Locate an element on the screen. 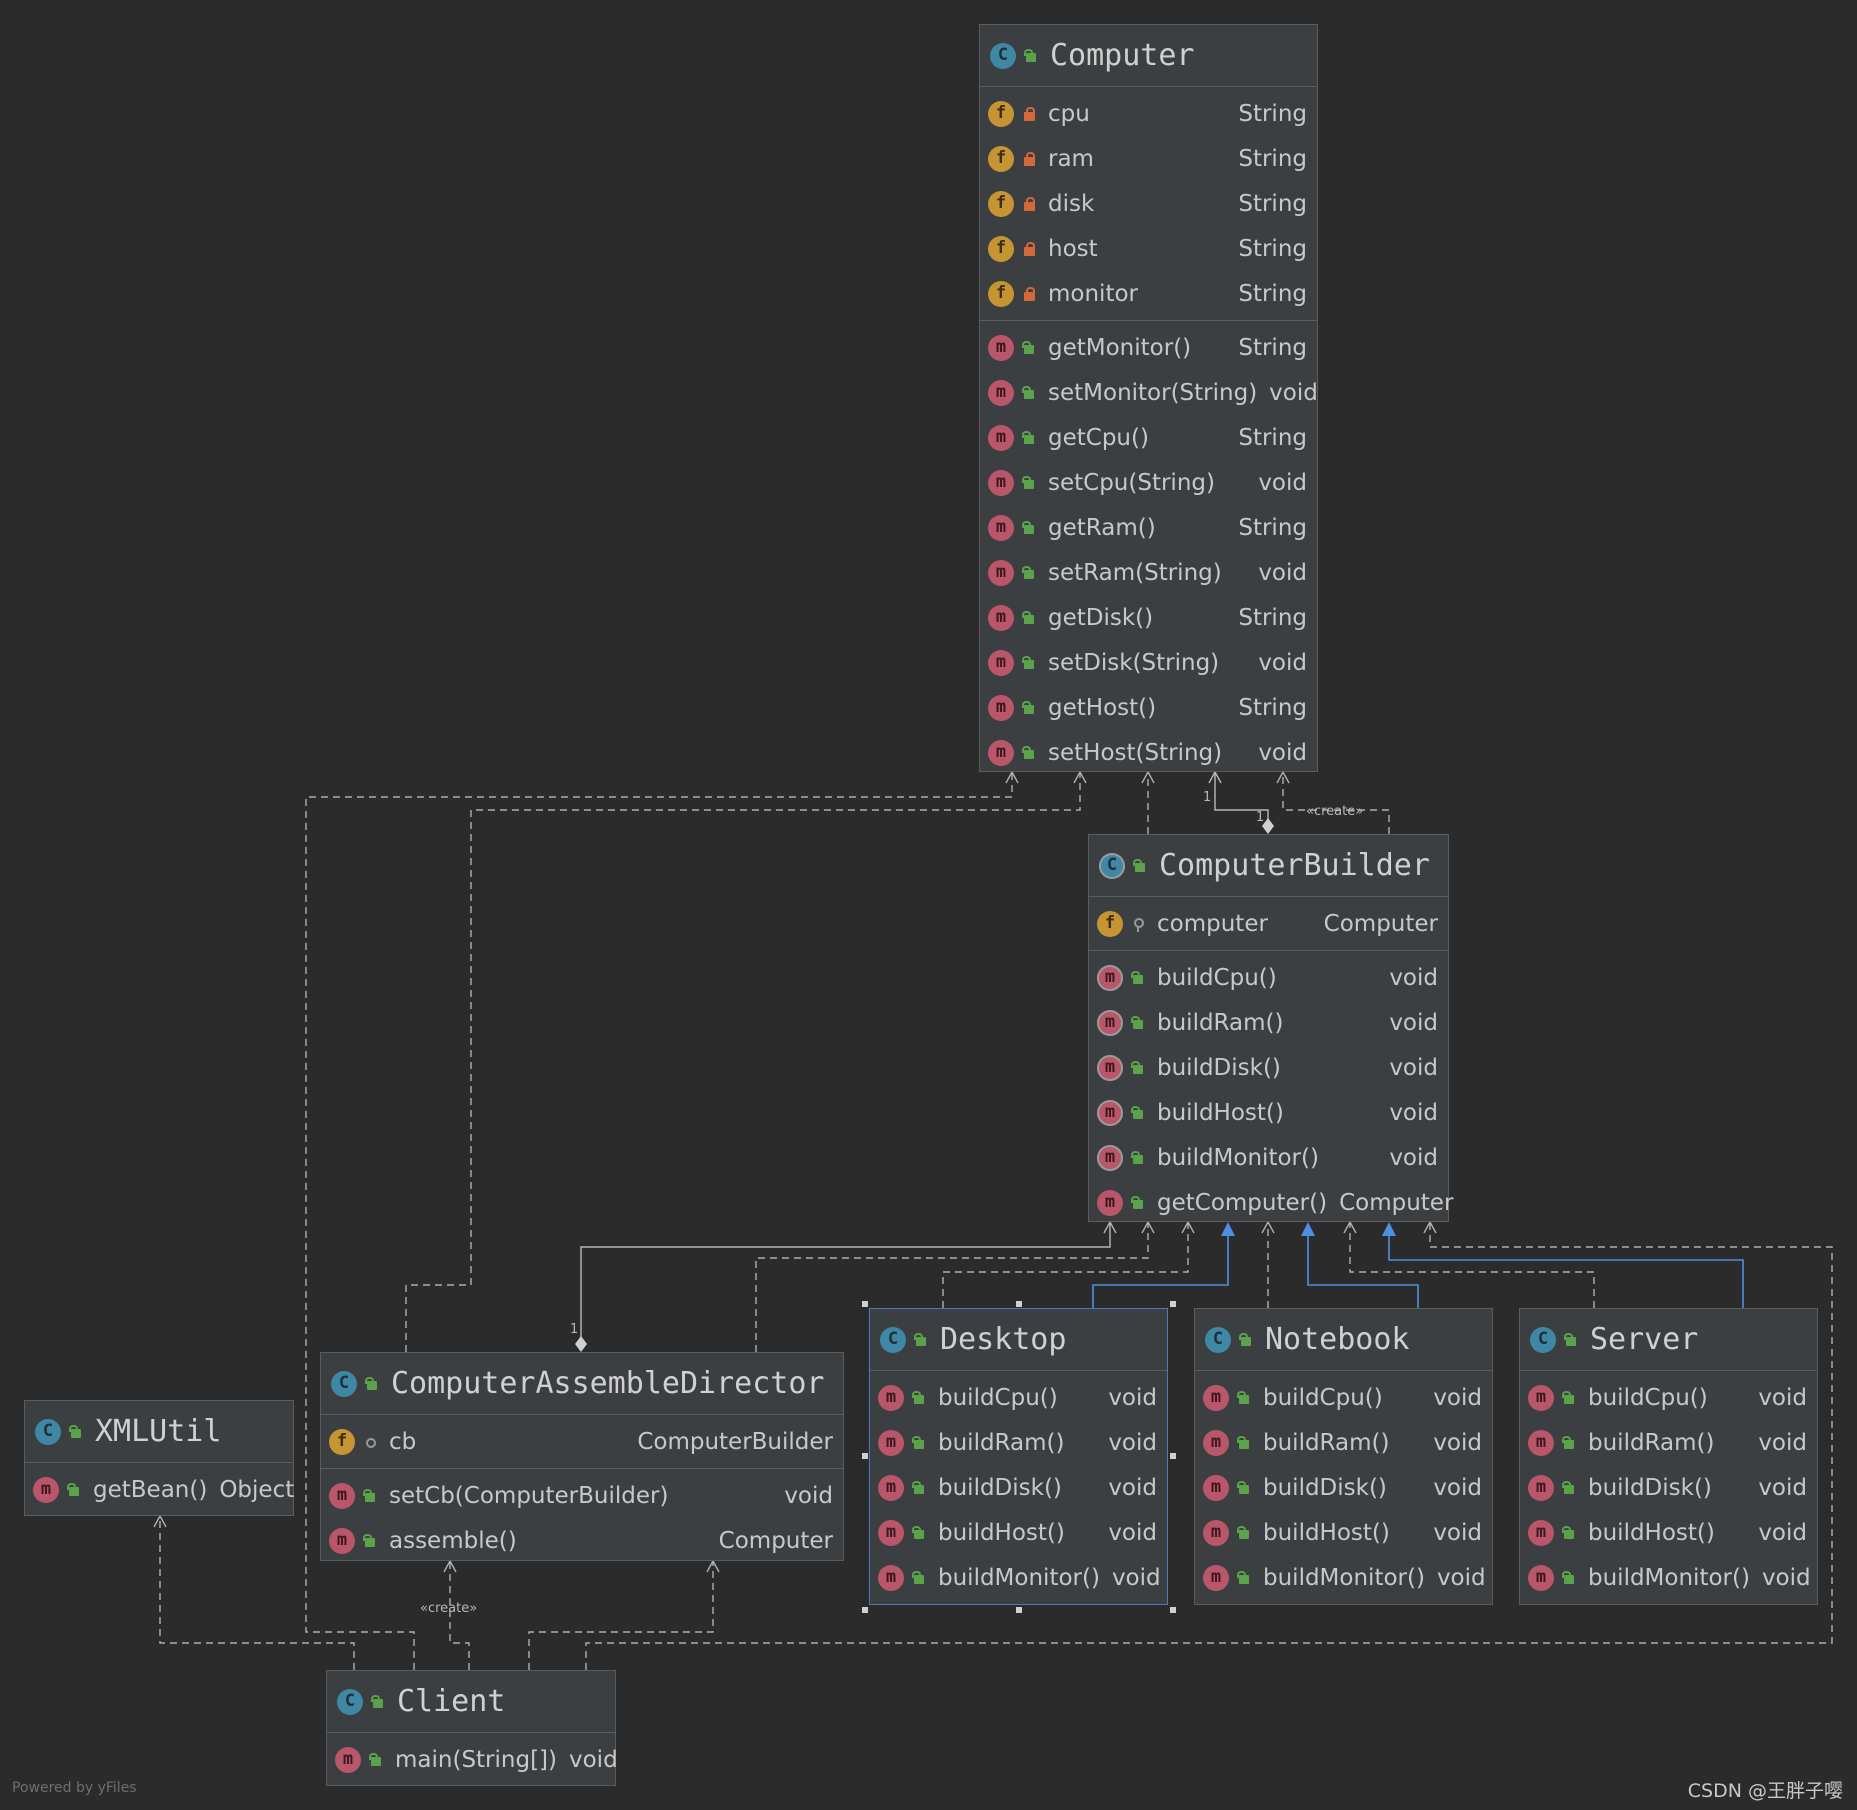 This screenshot has width=1857, height=1810. field-row: f computer Computer is located at coordinates (1268, 923).